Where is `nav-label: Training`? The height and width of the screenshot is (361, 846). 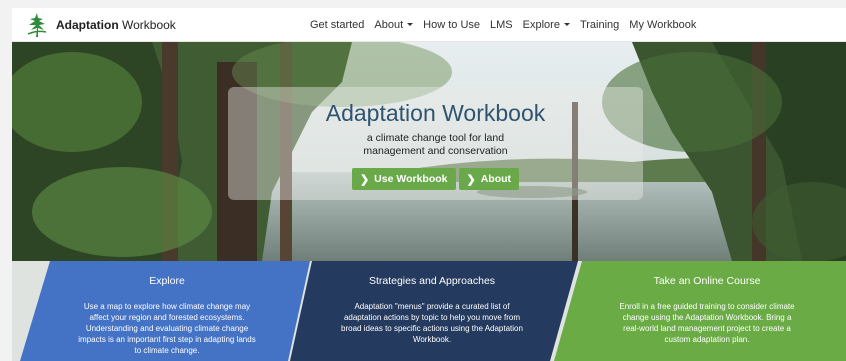
nav-label: Training is located at coordinates (599, 24).